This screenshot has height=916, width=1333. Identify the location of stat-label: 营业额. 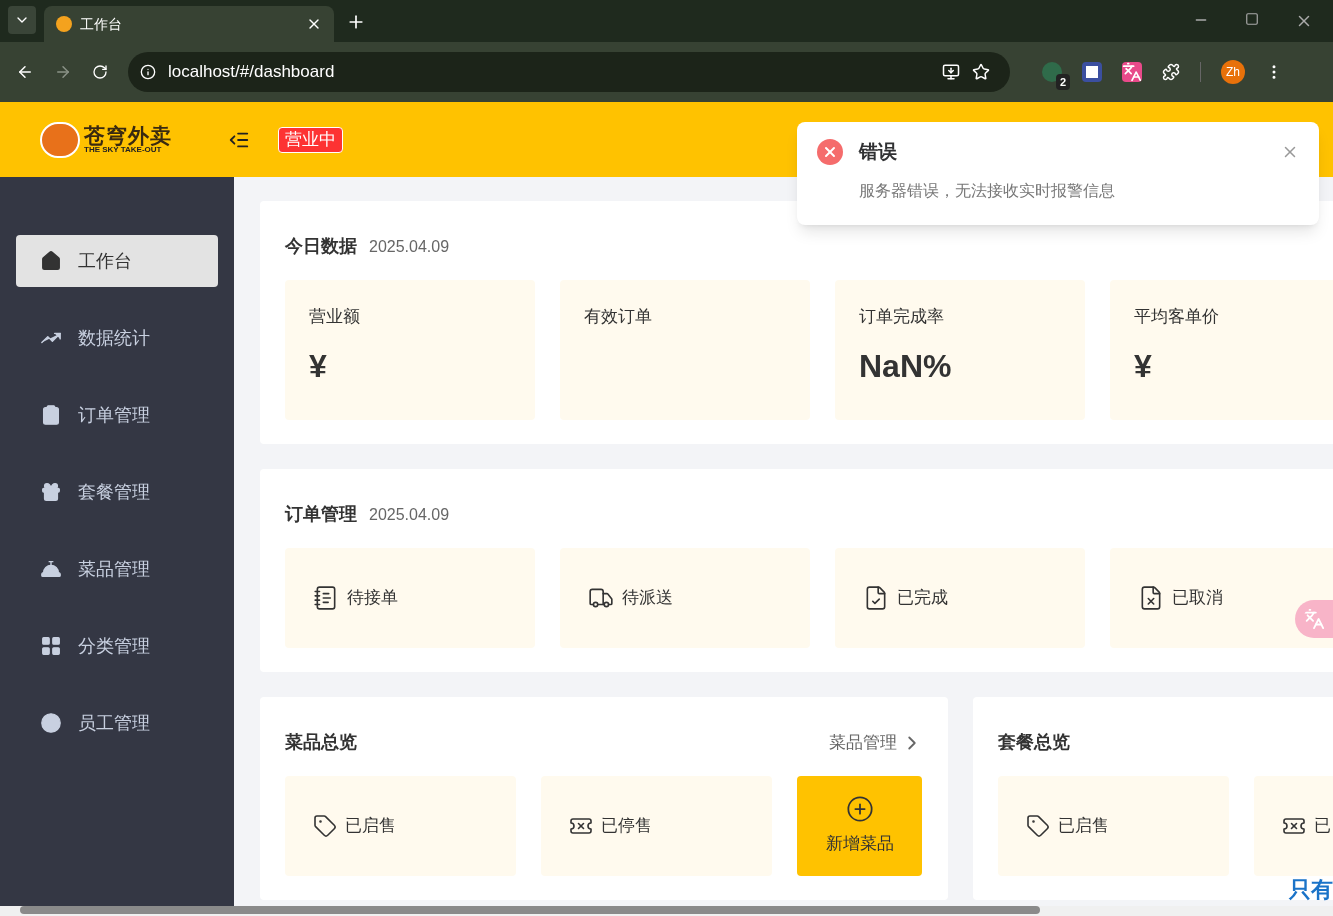
(335, 317).